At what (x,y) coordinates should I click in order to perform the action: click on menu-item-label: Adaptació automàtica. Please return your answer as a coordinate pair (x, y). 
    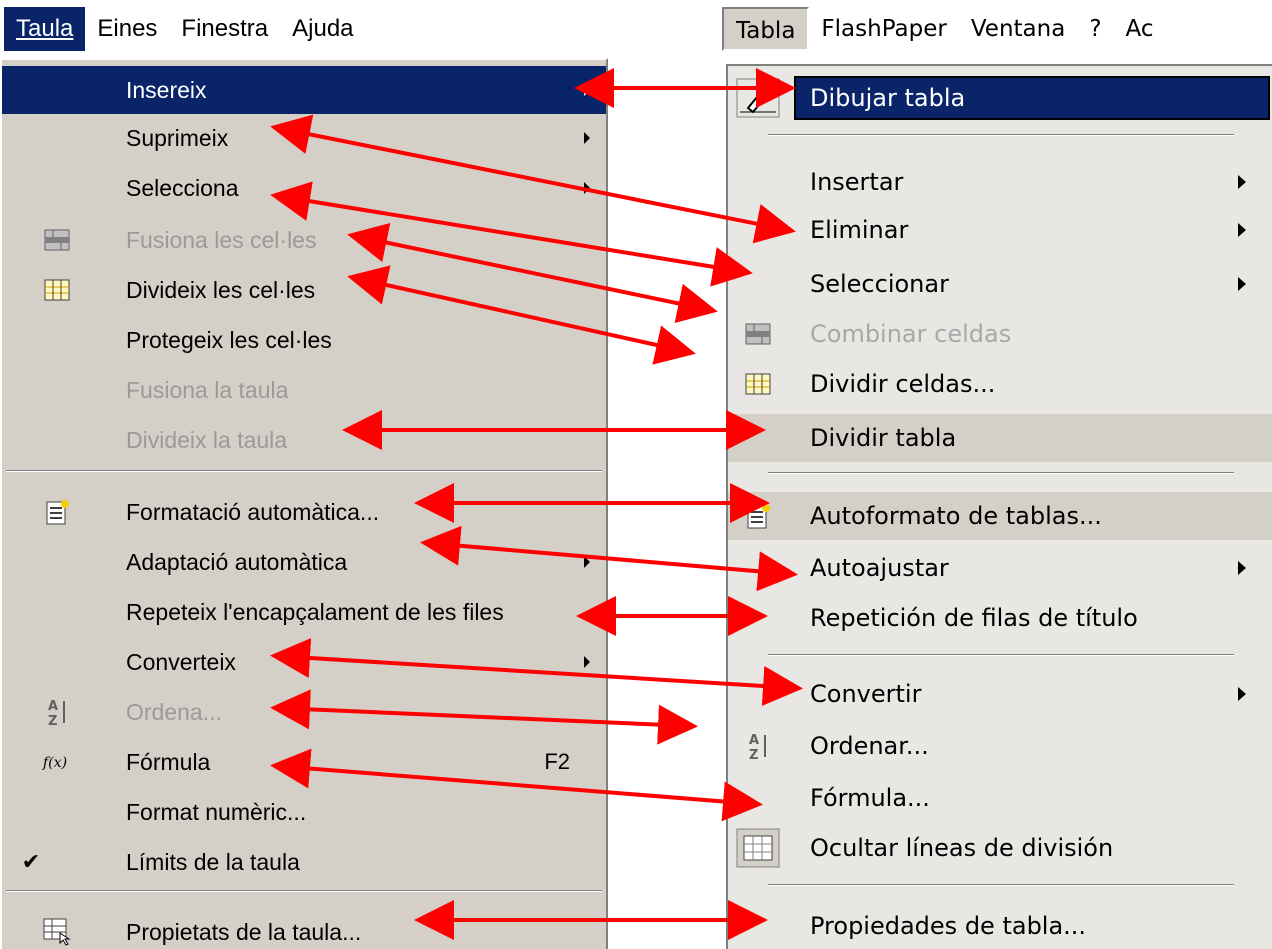
    Looking at the image, I should click on (237, 561).